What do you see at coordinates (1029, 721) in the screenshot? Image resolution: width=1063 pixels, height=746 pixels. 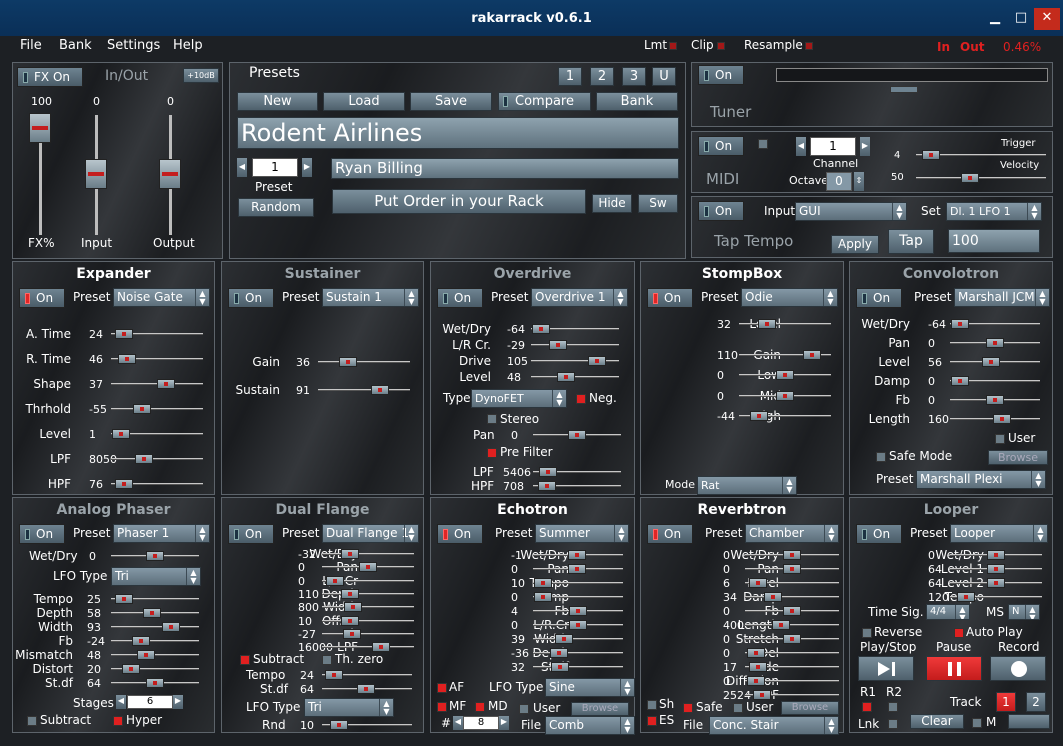 I see `looper-extra-button` at bounding box center [1029, 721].